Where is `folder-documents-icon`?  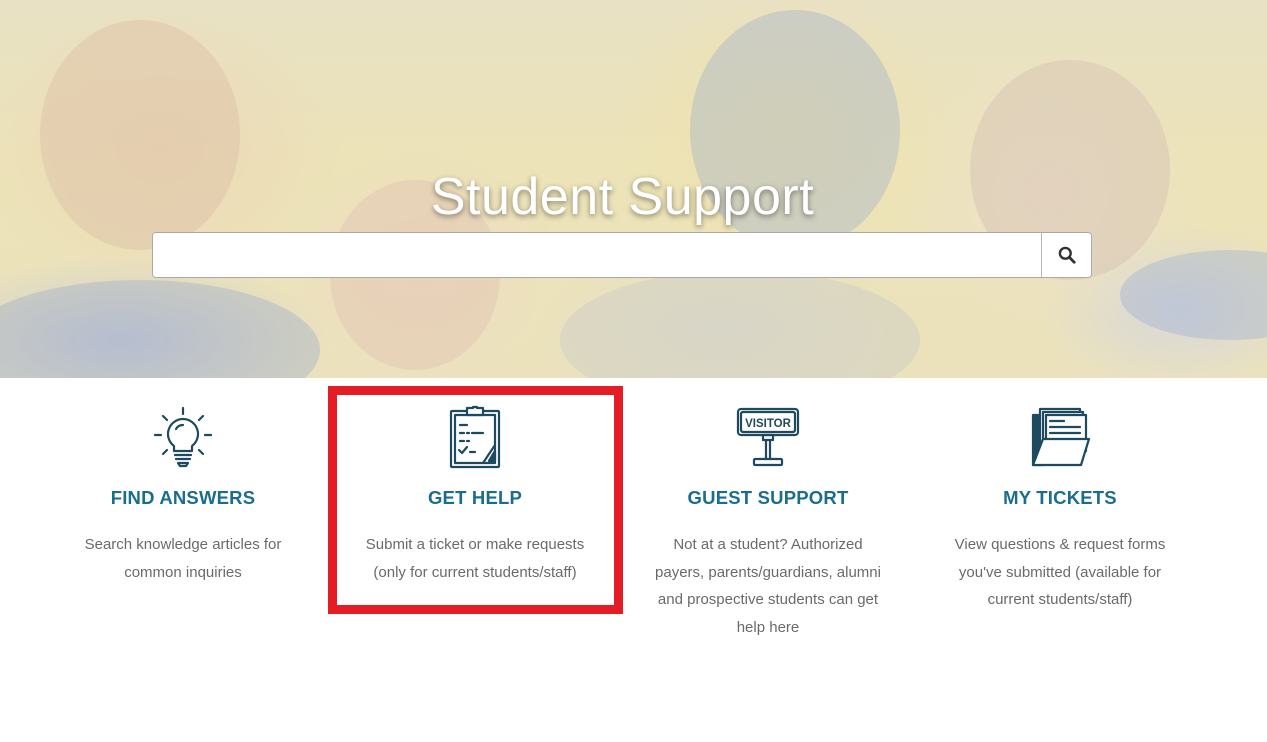
folder-documents-icon is located at coordinates (1061, 437).